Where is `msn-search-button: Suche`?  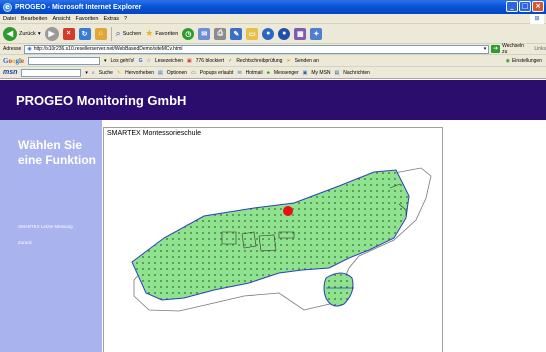
msn-search-button: Suche is located at coordinates (106, 73).